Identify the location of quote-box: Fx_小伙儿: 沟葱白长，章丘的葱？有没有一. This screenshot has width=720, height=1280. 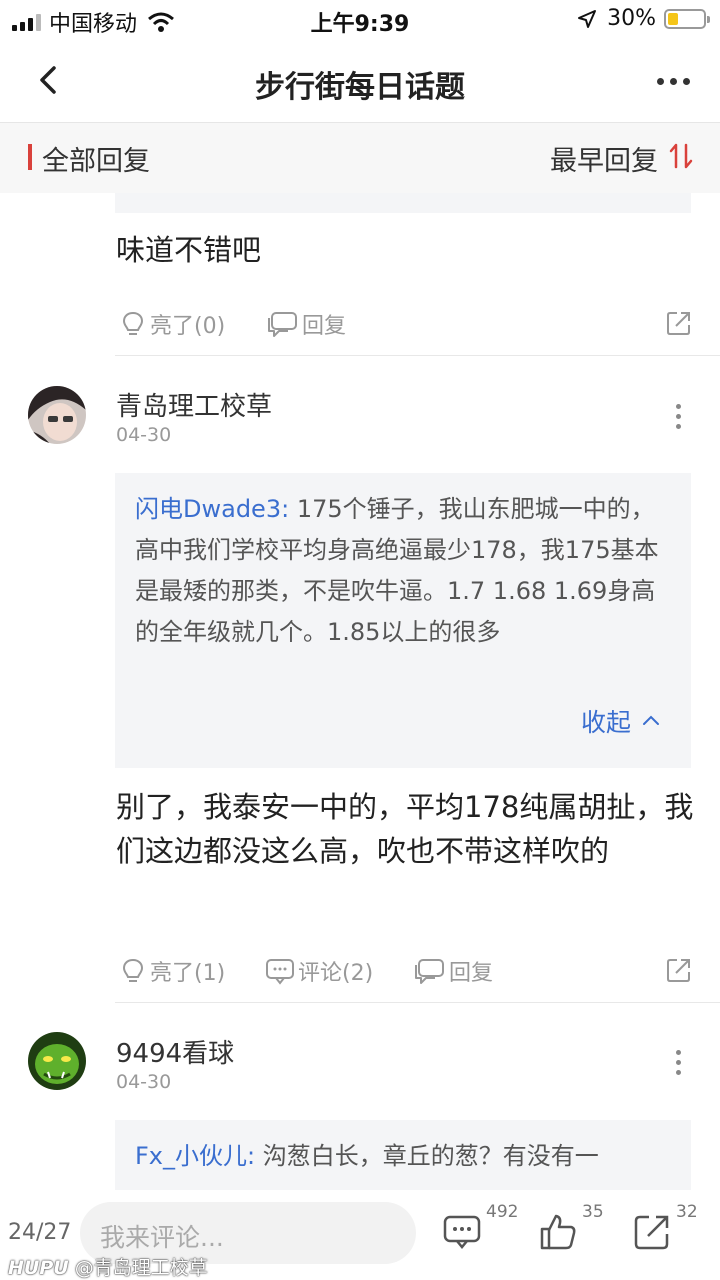
(403, 1155).